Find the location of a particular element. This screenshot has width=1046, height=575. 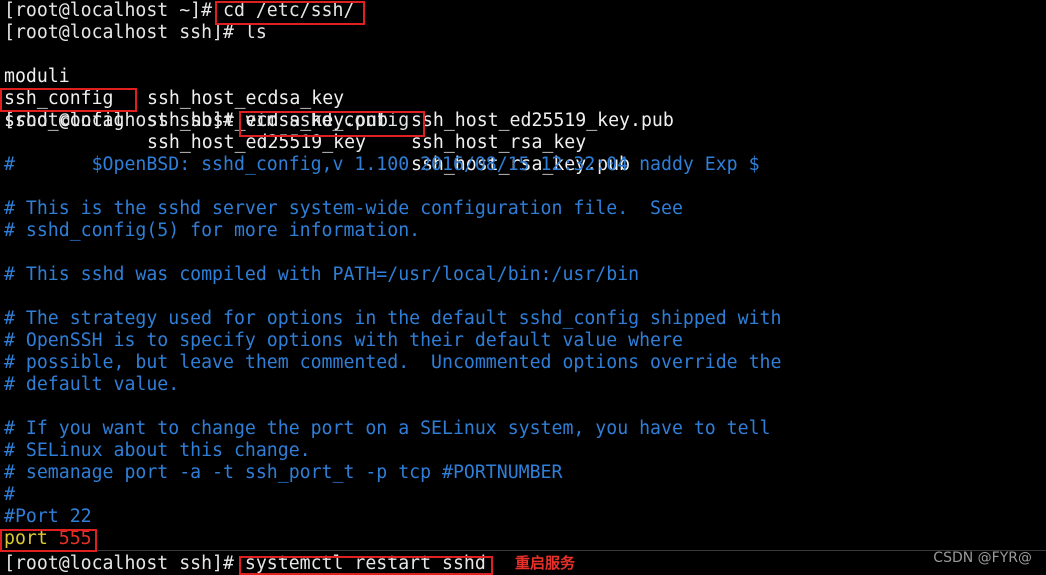

port-value: 555 is located at coordinates (69, 538).